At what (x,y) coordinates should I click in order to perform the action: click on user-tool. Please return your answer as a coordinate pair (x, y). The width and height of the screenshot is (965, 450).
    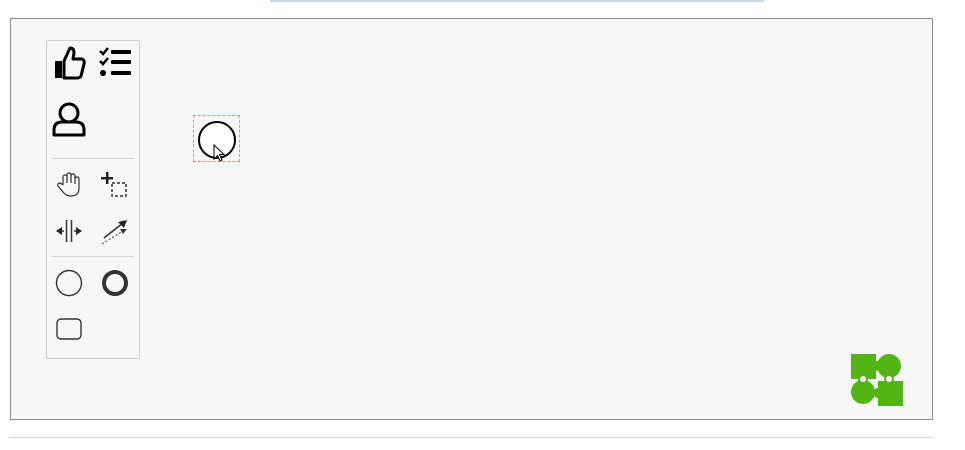
    Looking at the image, I should click on (69, 119).